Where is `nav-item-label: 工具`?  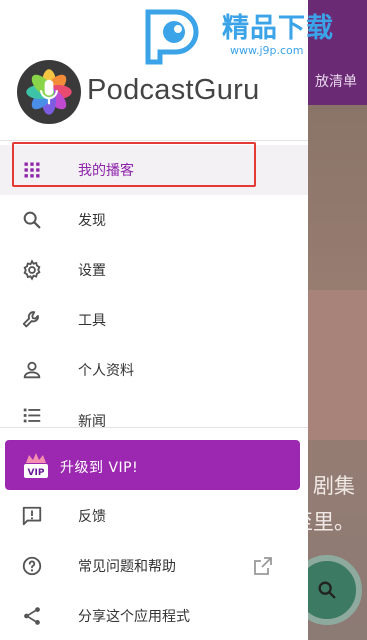
nav-item-label: 工具 is located at coordinates (92, 321).